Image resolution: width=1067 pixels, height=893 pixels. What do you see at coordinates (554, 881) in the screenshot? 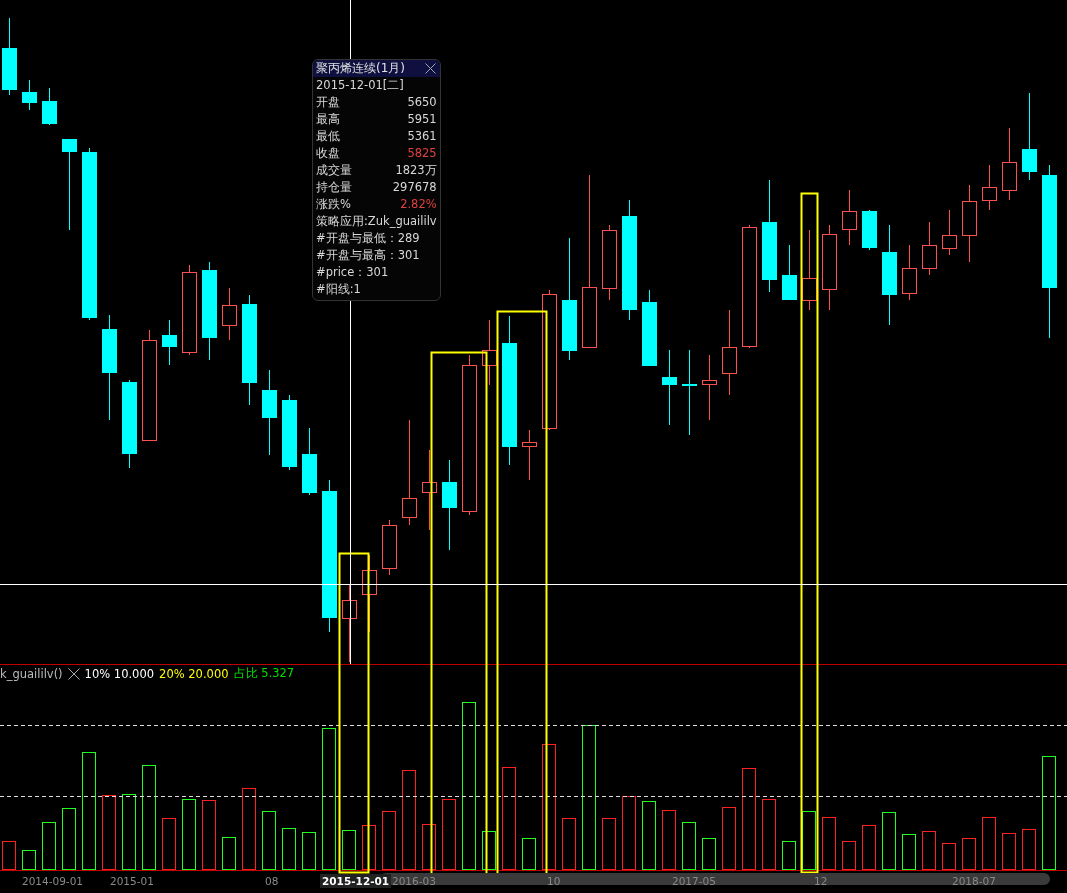
I see `axis-label: 10` at bounding box center [554, 881].